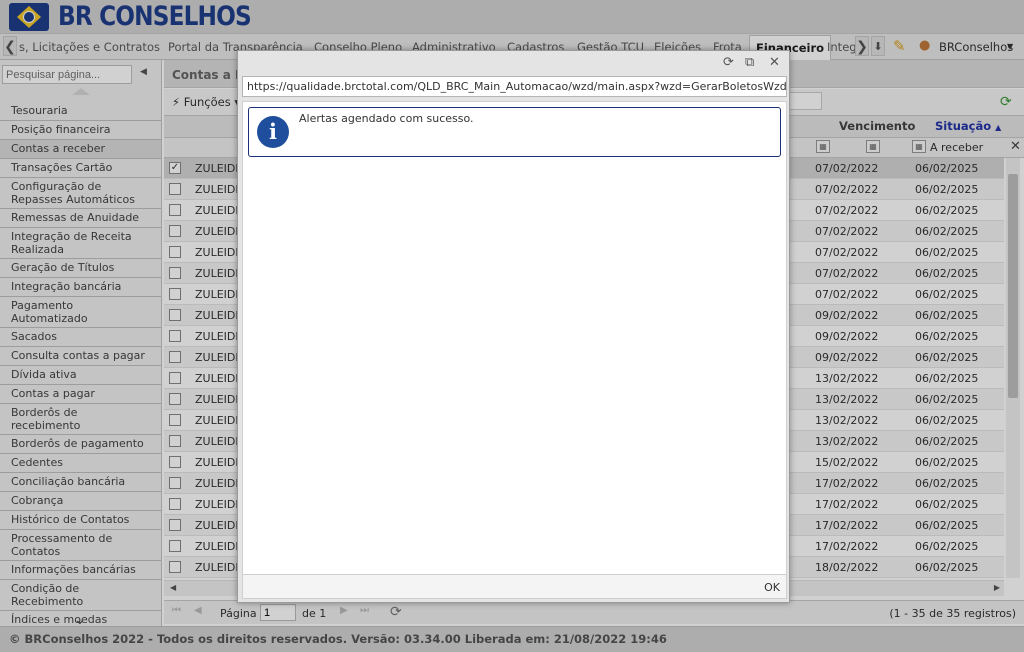 The image size is (1024, 652). Describe the element at coordinates (772, 587) in the screenshot. I see `ok-button: OK` at that location.